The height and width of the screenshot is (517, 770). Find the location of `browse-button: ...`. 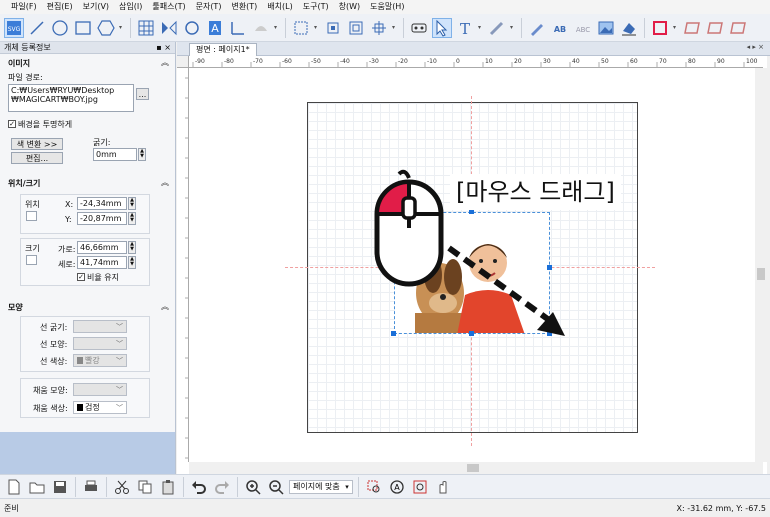

browse-button: ... is located at coordinates (142, 94).